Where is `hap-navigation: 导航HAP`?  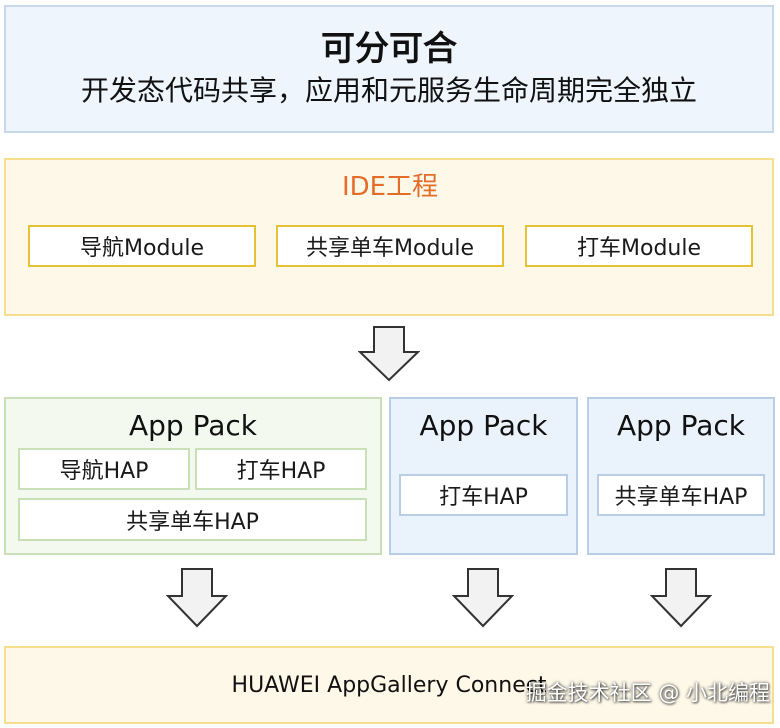 hap-navigation: 导航HAP is located at coordinates (104, 469).